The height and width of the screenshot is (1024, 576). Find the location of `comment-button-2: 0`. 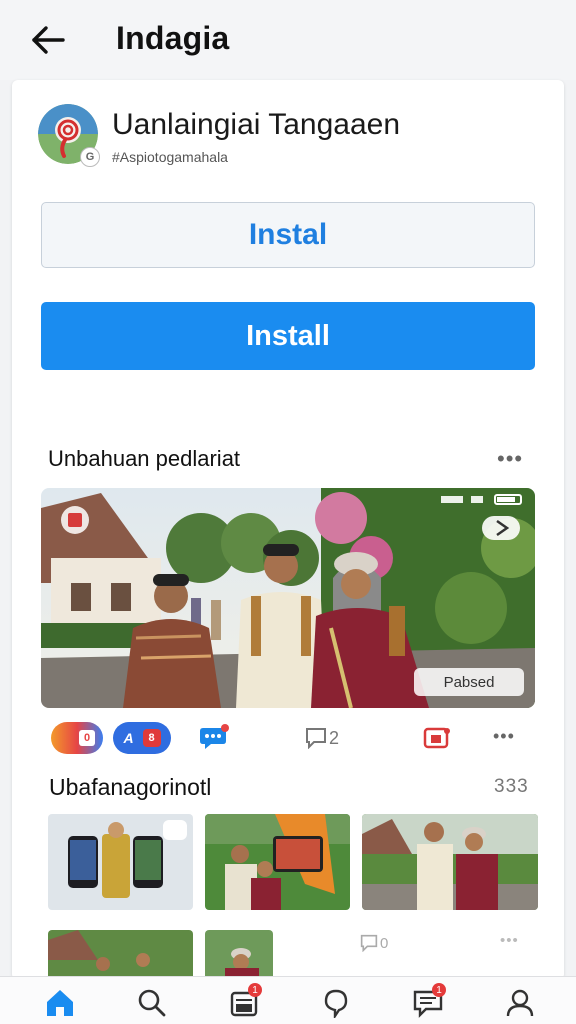

comment-button-2: 0 is located at coordinates (380, 943).